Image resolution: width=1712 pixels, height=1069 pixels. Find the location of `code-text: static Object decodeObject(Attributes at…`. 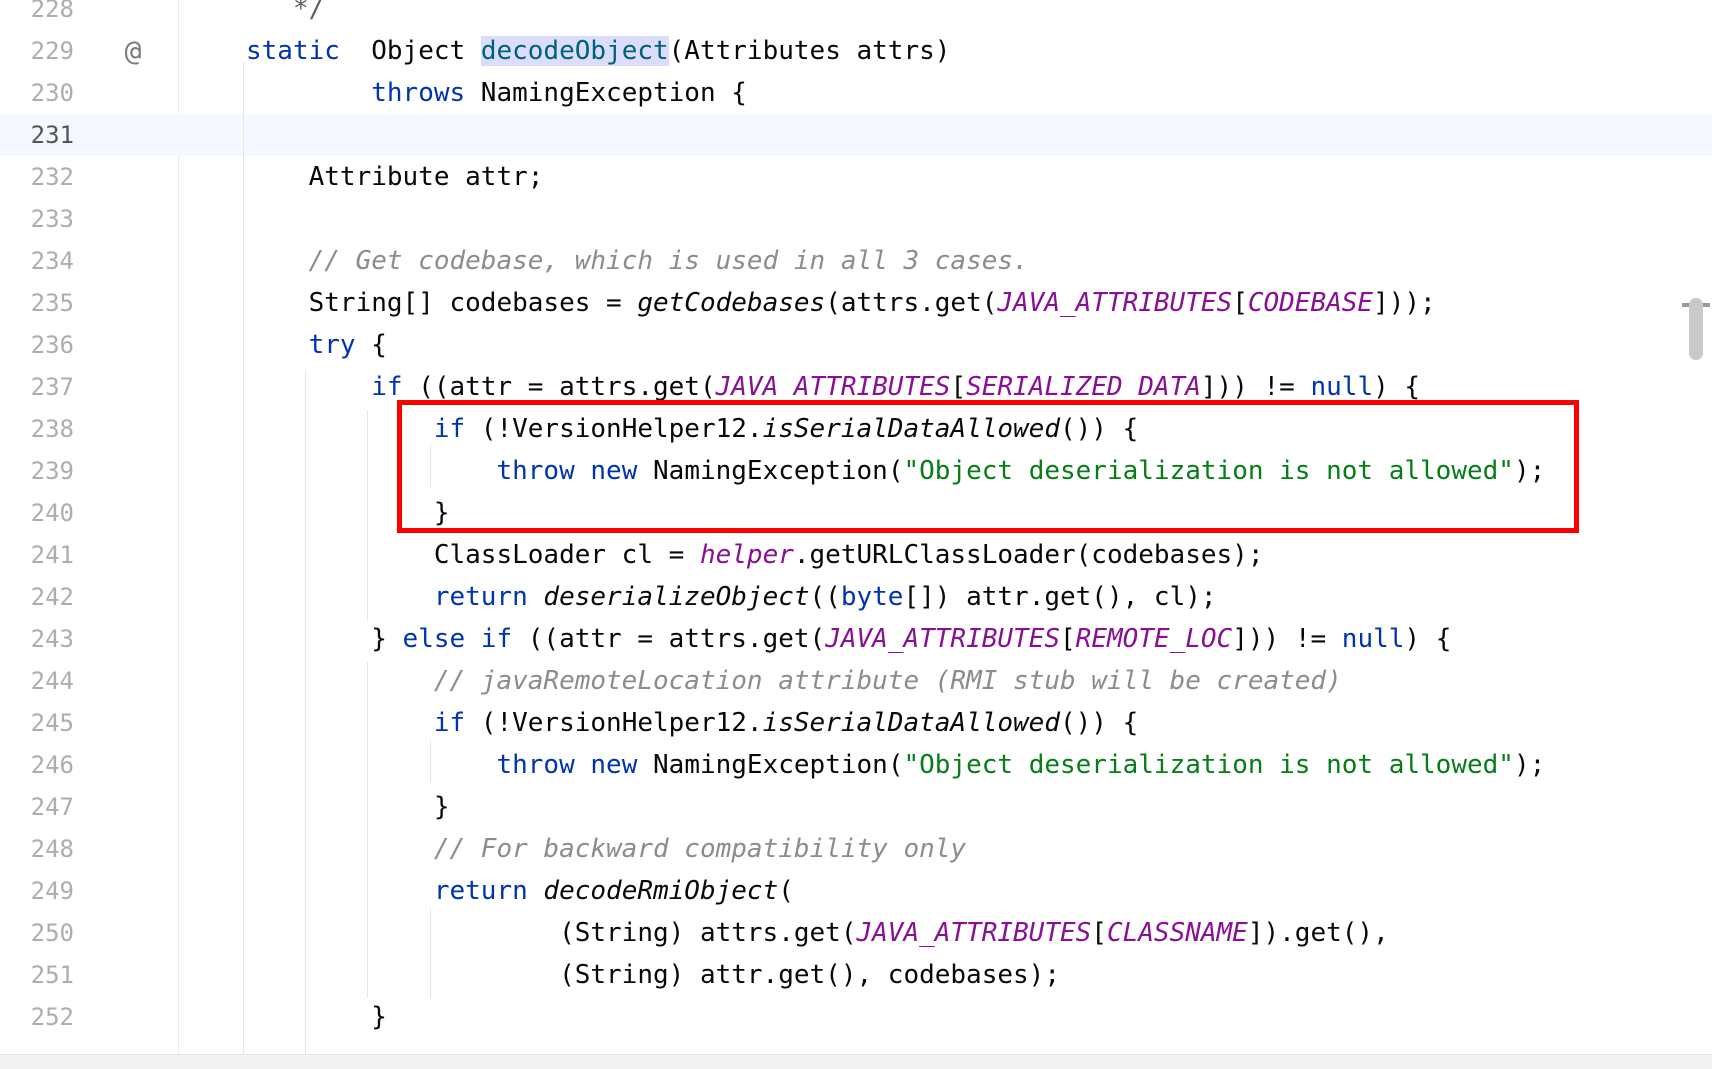

code-text: static Object decodeObject(Attributes at… is located at coordinates (598, 51).